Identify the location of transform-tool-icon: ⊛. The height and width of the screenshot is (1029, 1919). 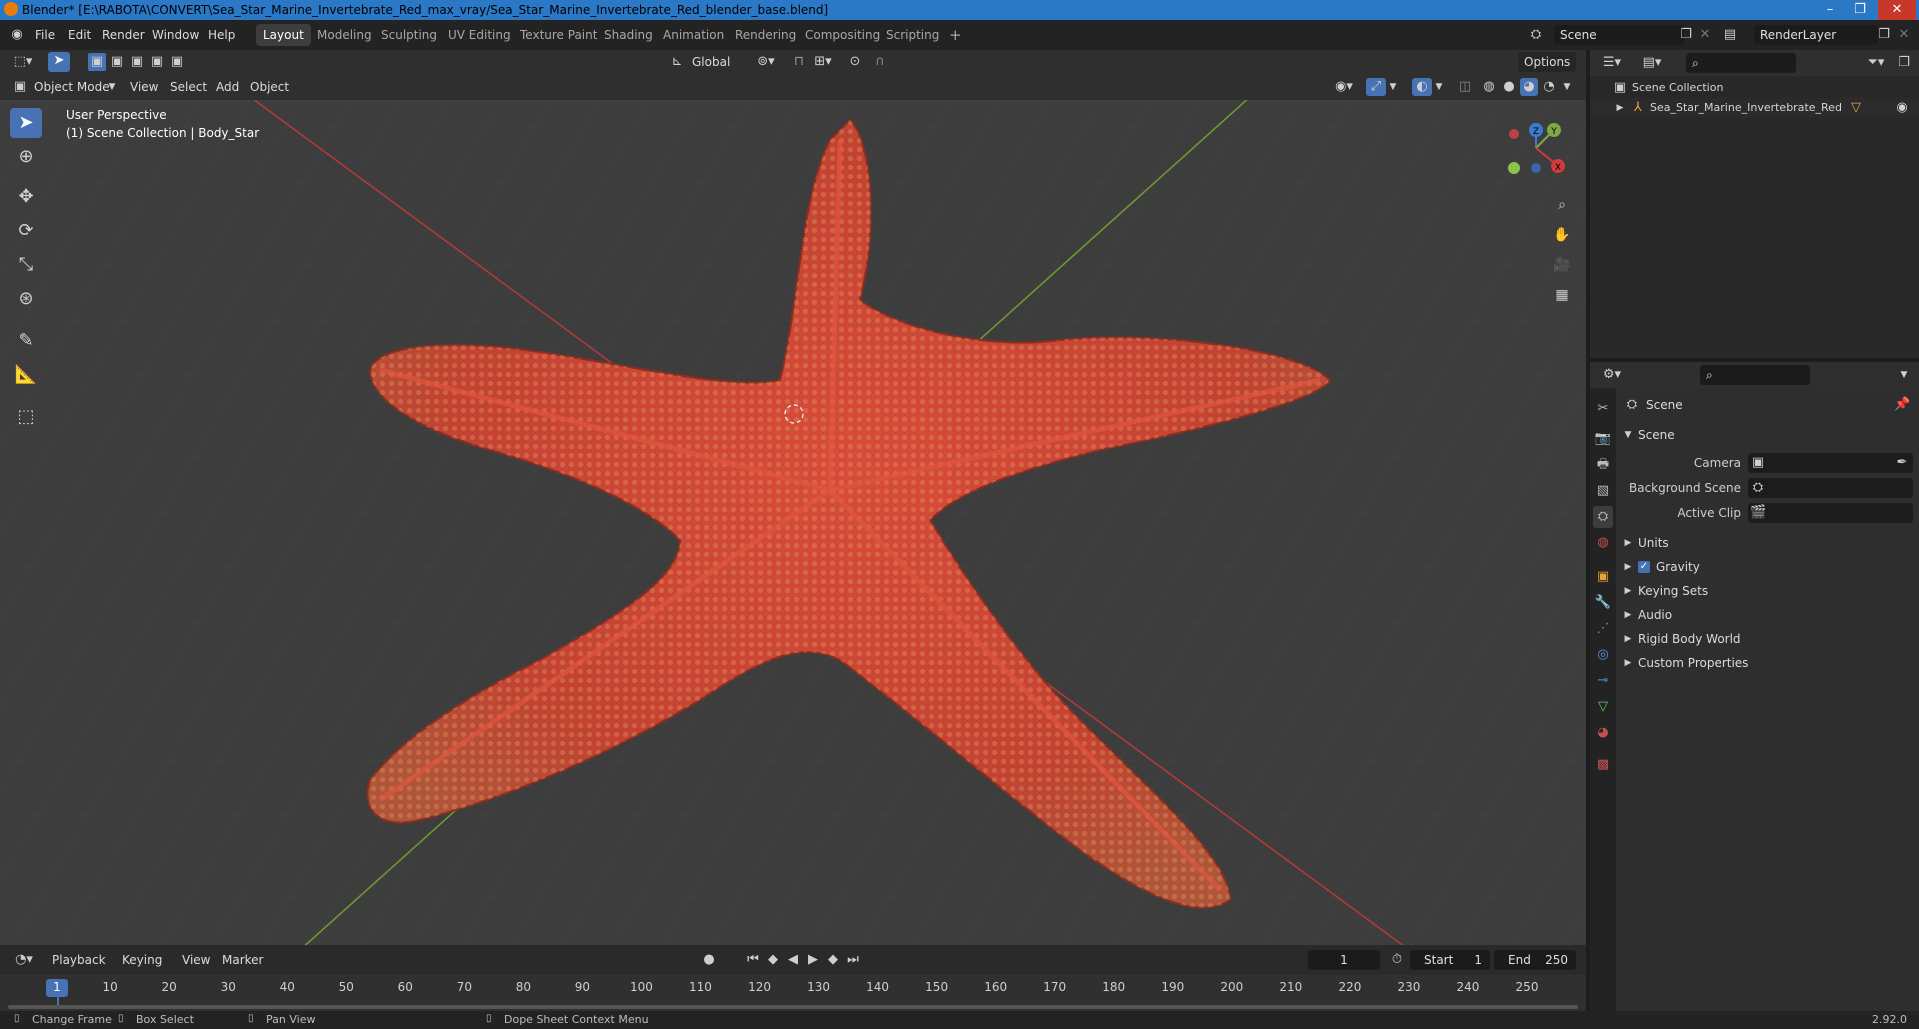
(26, 299).